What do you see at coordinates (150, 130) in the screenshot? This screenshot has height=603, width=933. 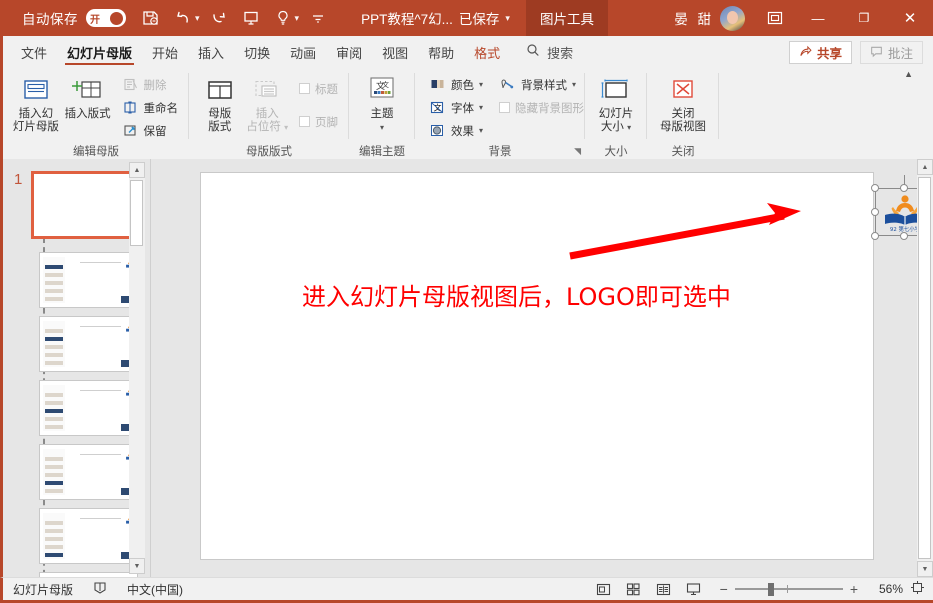 I see `preserve-button: 保留` at bounding box center [150, 130].